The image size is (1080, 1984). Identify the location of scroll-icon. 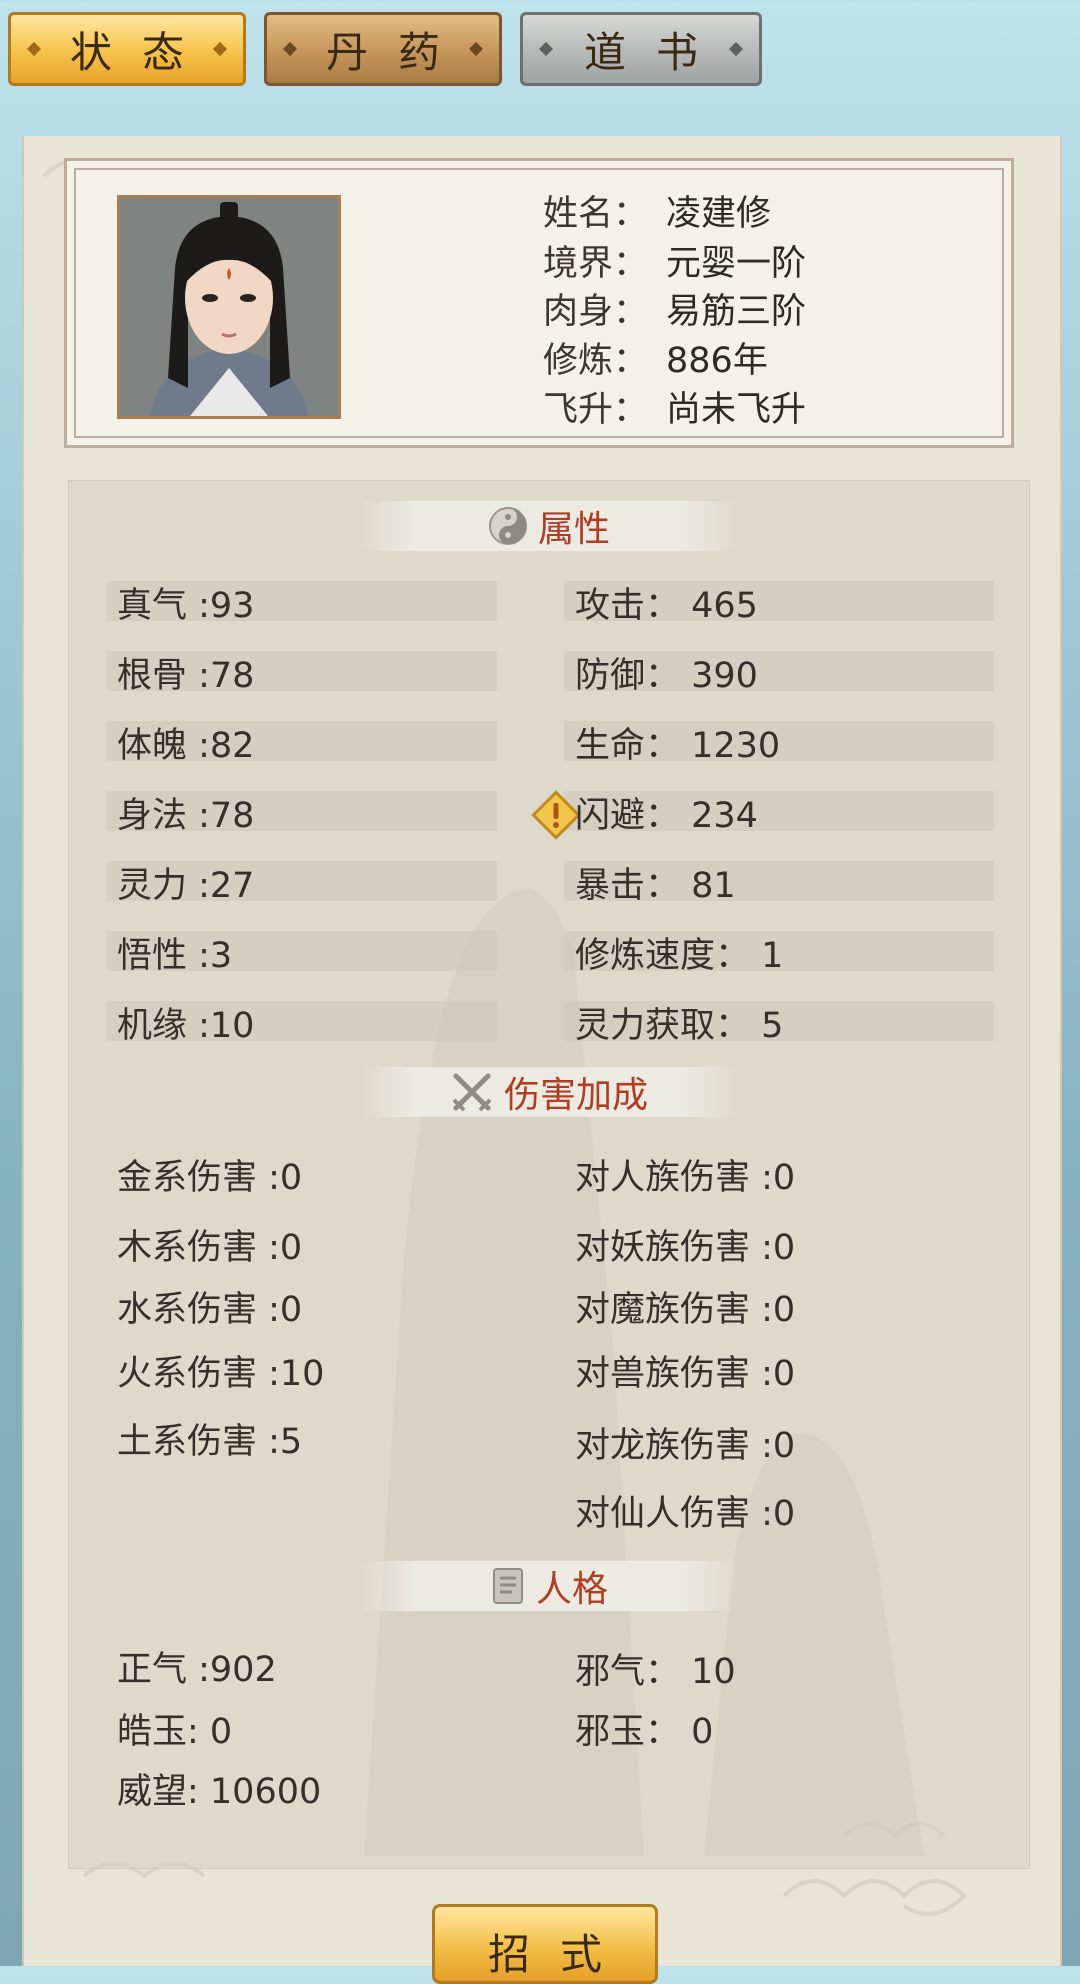
(508, 1586).